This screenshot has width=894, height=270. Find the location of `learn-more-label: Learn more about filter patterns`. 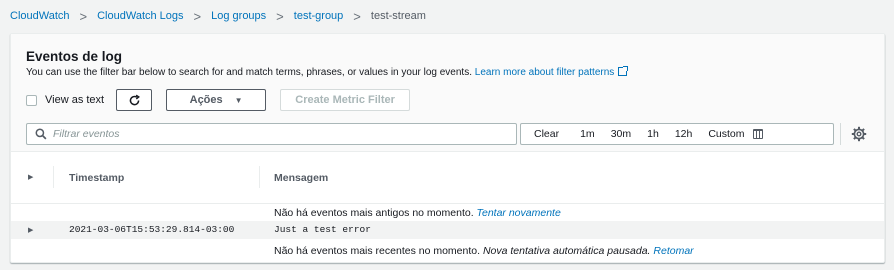

learn-more-label: Learn more about filter patterns is located at coordinates (544, 72).